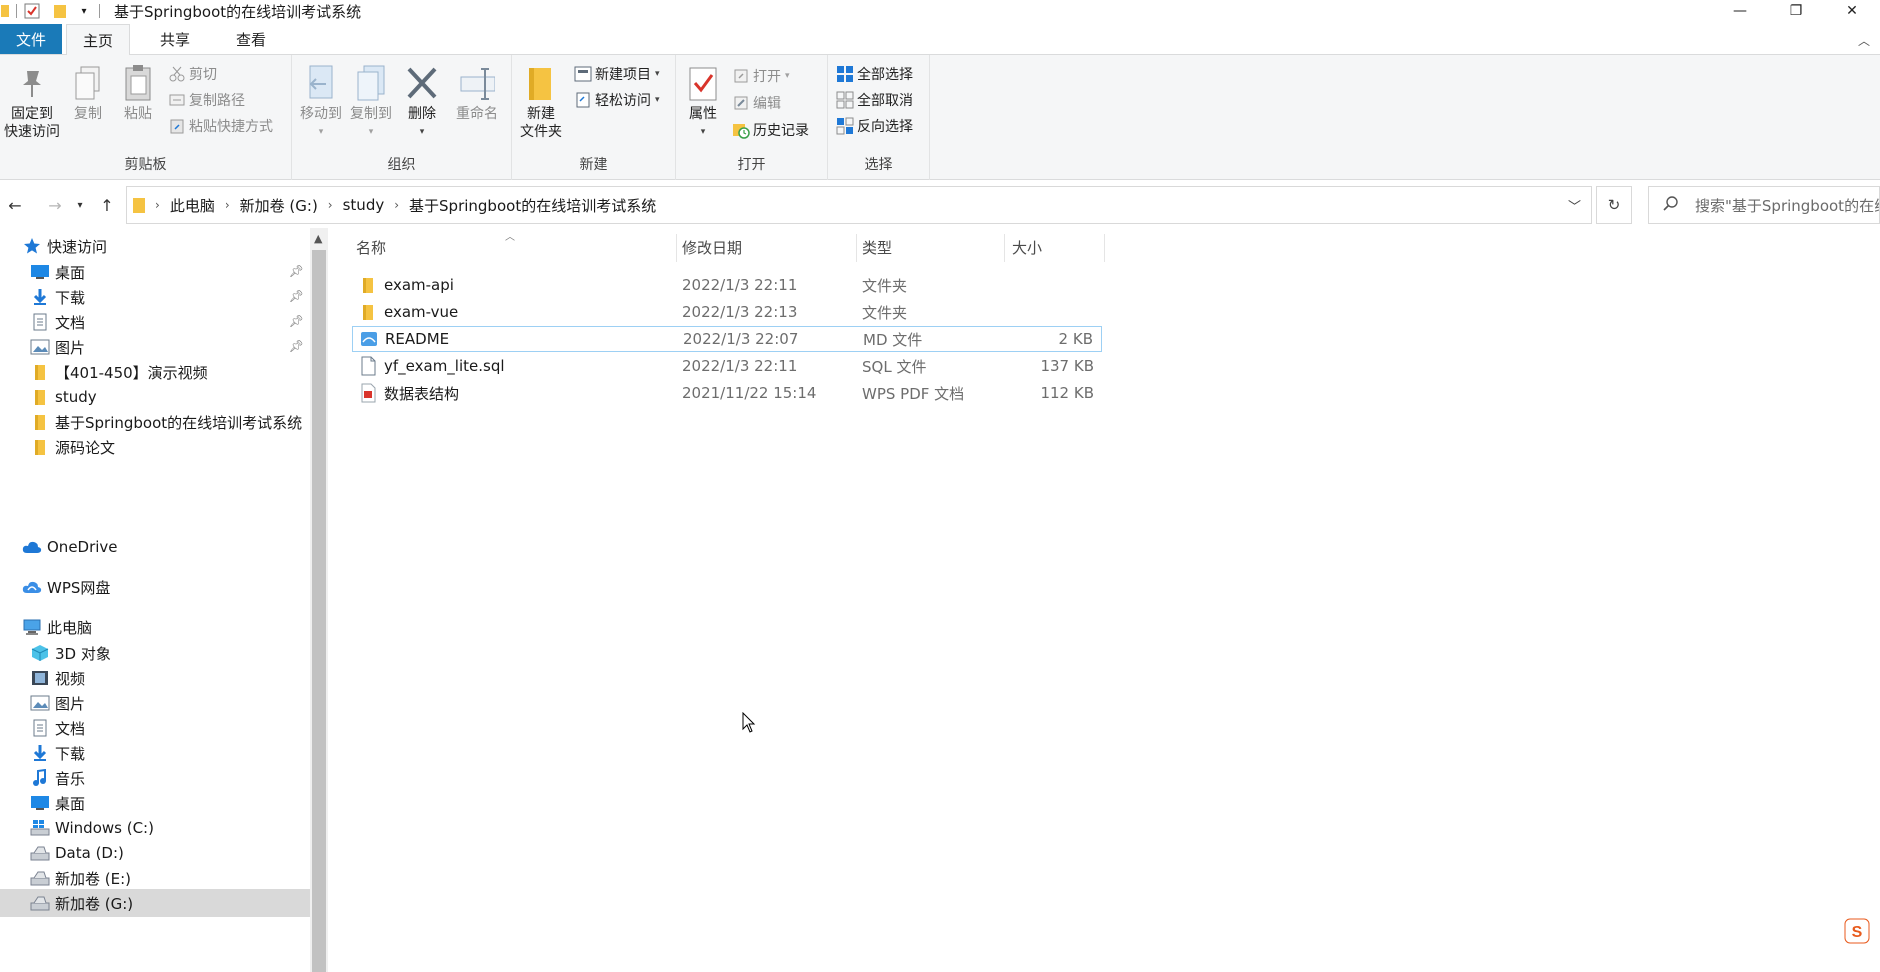  I want to click on new-item-button: 新建项目 ▾, so click(617, 74).